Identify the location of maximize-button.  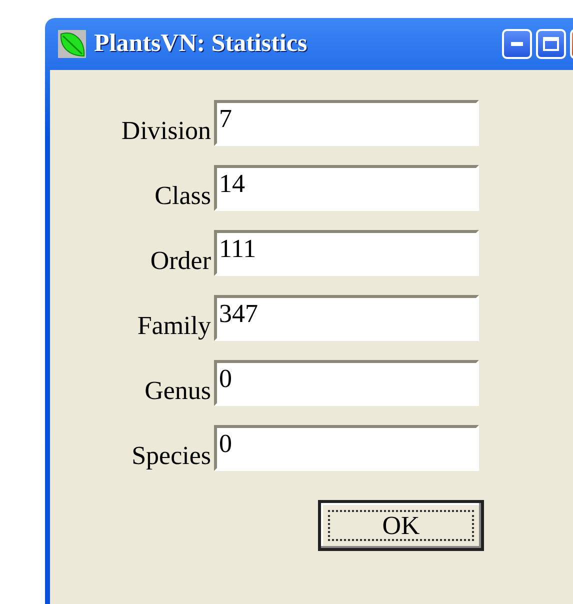
(551, 44).